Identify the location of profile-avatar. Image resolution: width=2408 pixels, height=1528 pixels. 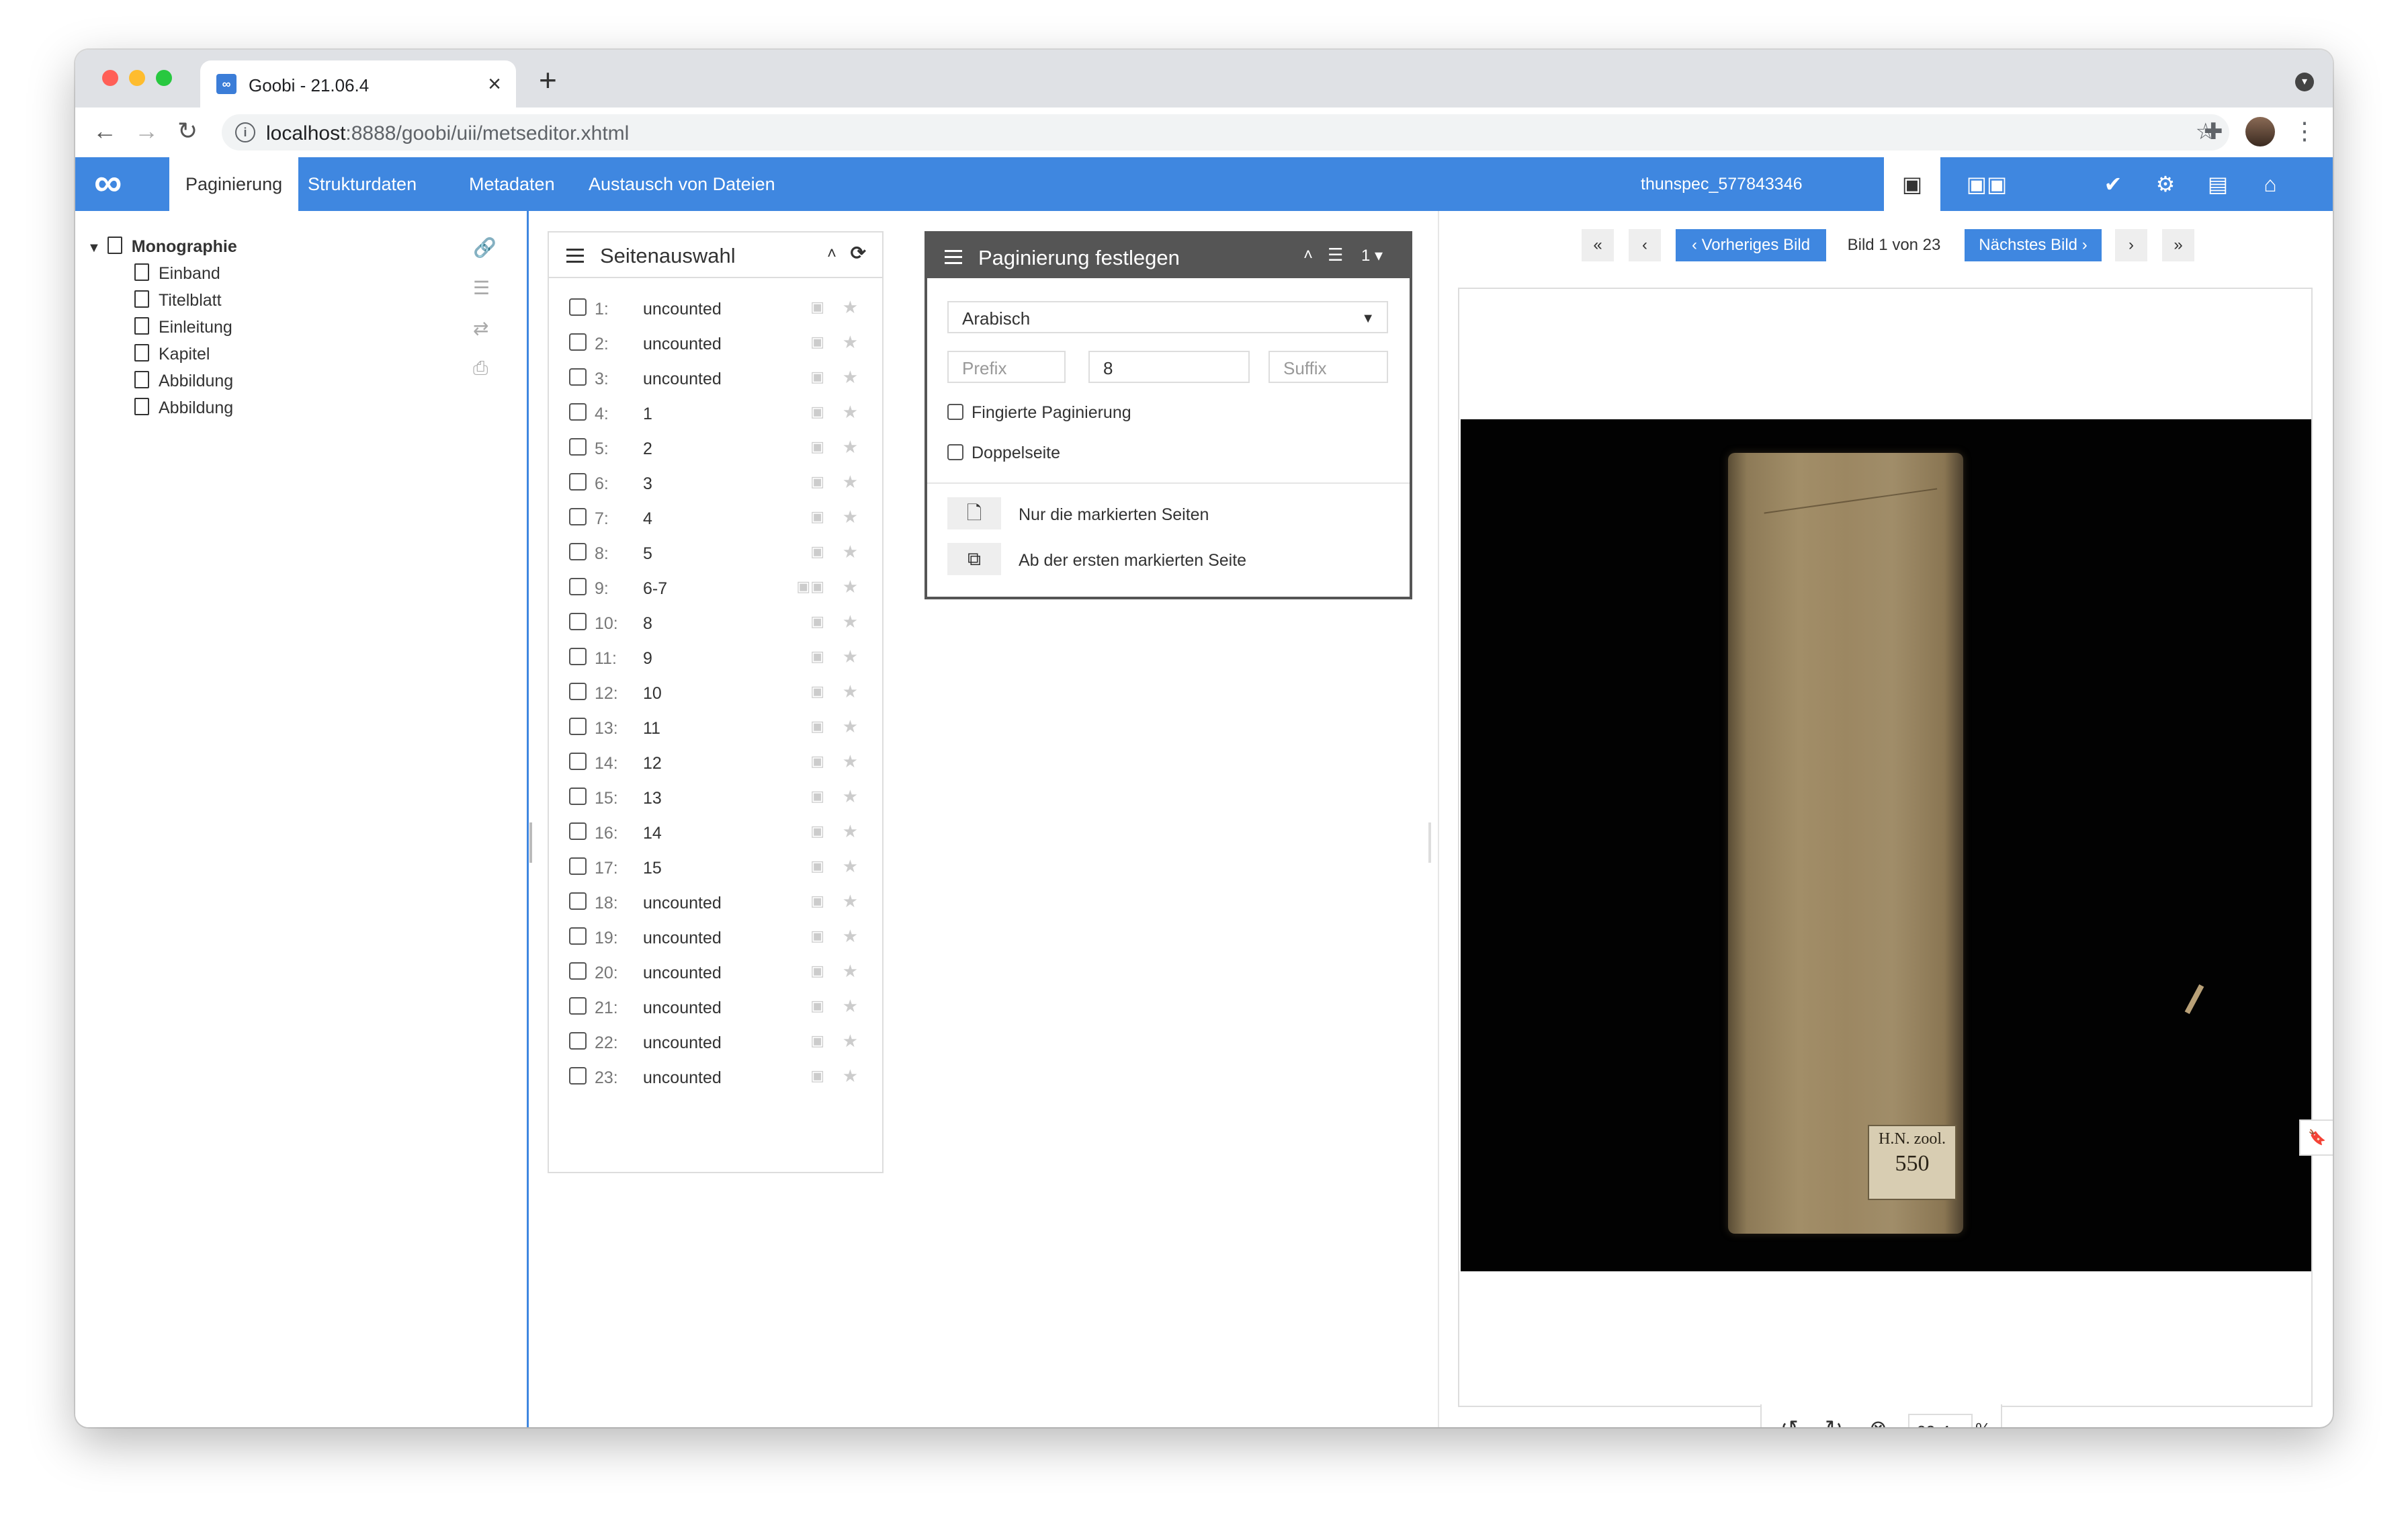
(2260, 131).